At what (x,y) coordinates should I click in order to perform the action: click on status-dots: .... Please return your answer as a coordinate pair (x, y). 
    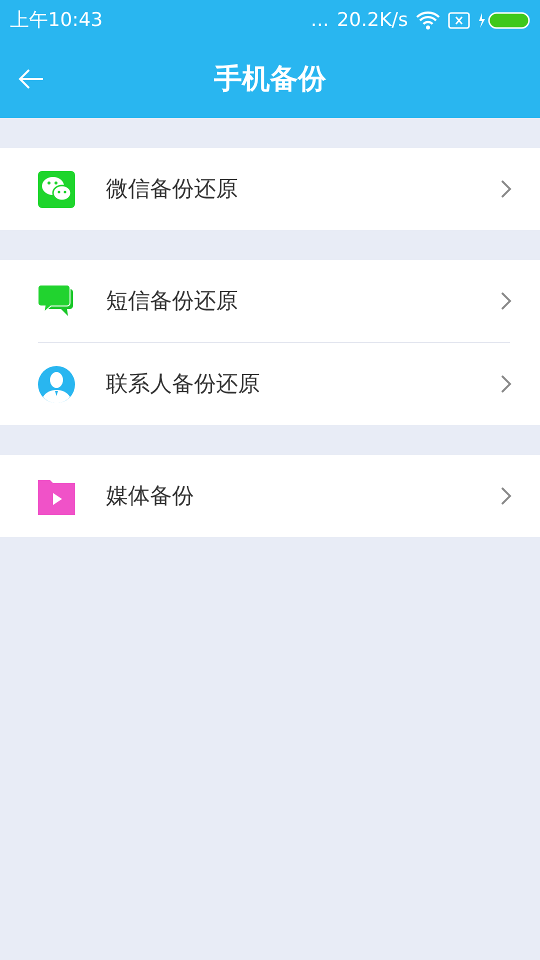
    Looking at the image, I should click on (319, 20).